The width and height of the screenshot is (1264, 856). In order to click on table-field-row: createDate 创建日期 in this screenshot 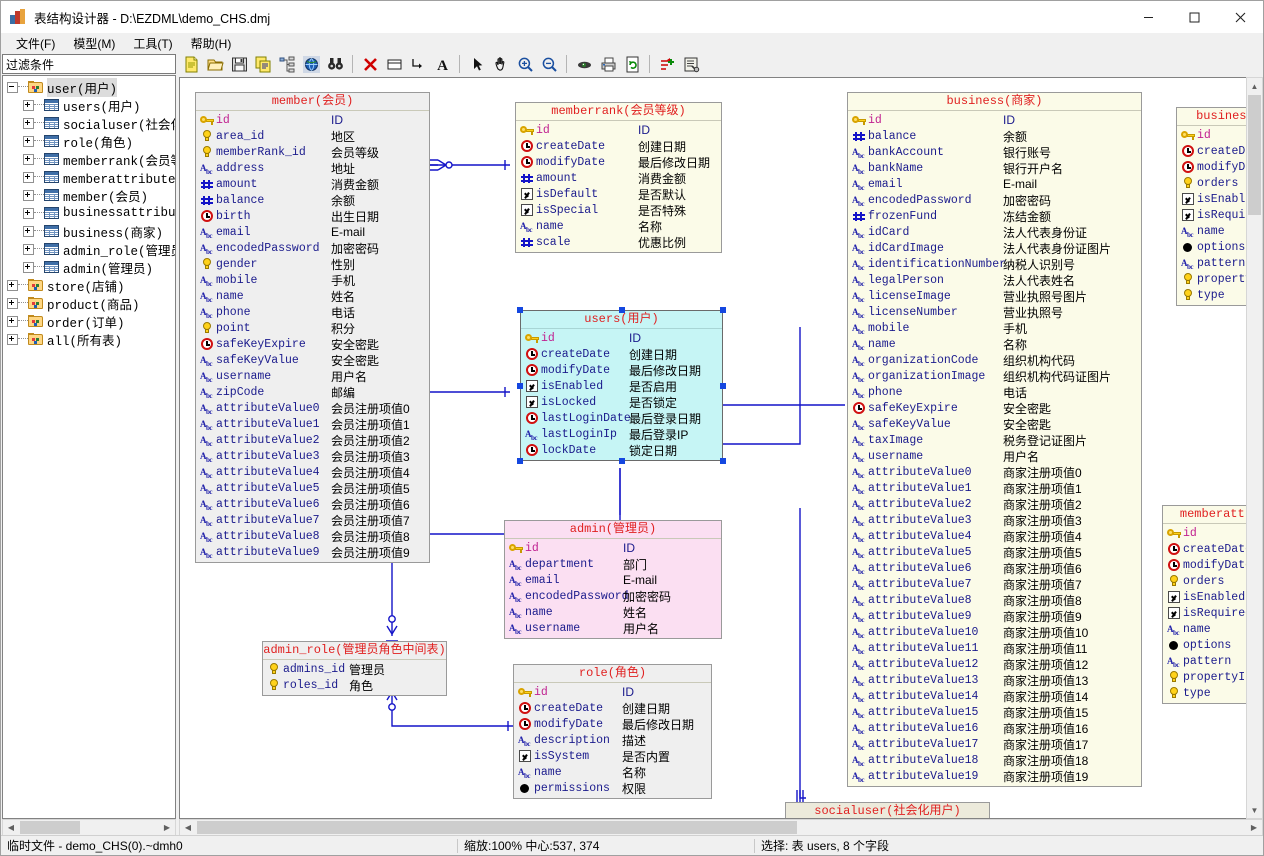, I will do `click(612, 708)`.